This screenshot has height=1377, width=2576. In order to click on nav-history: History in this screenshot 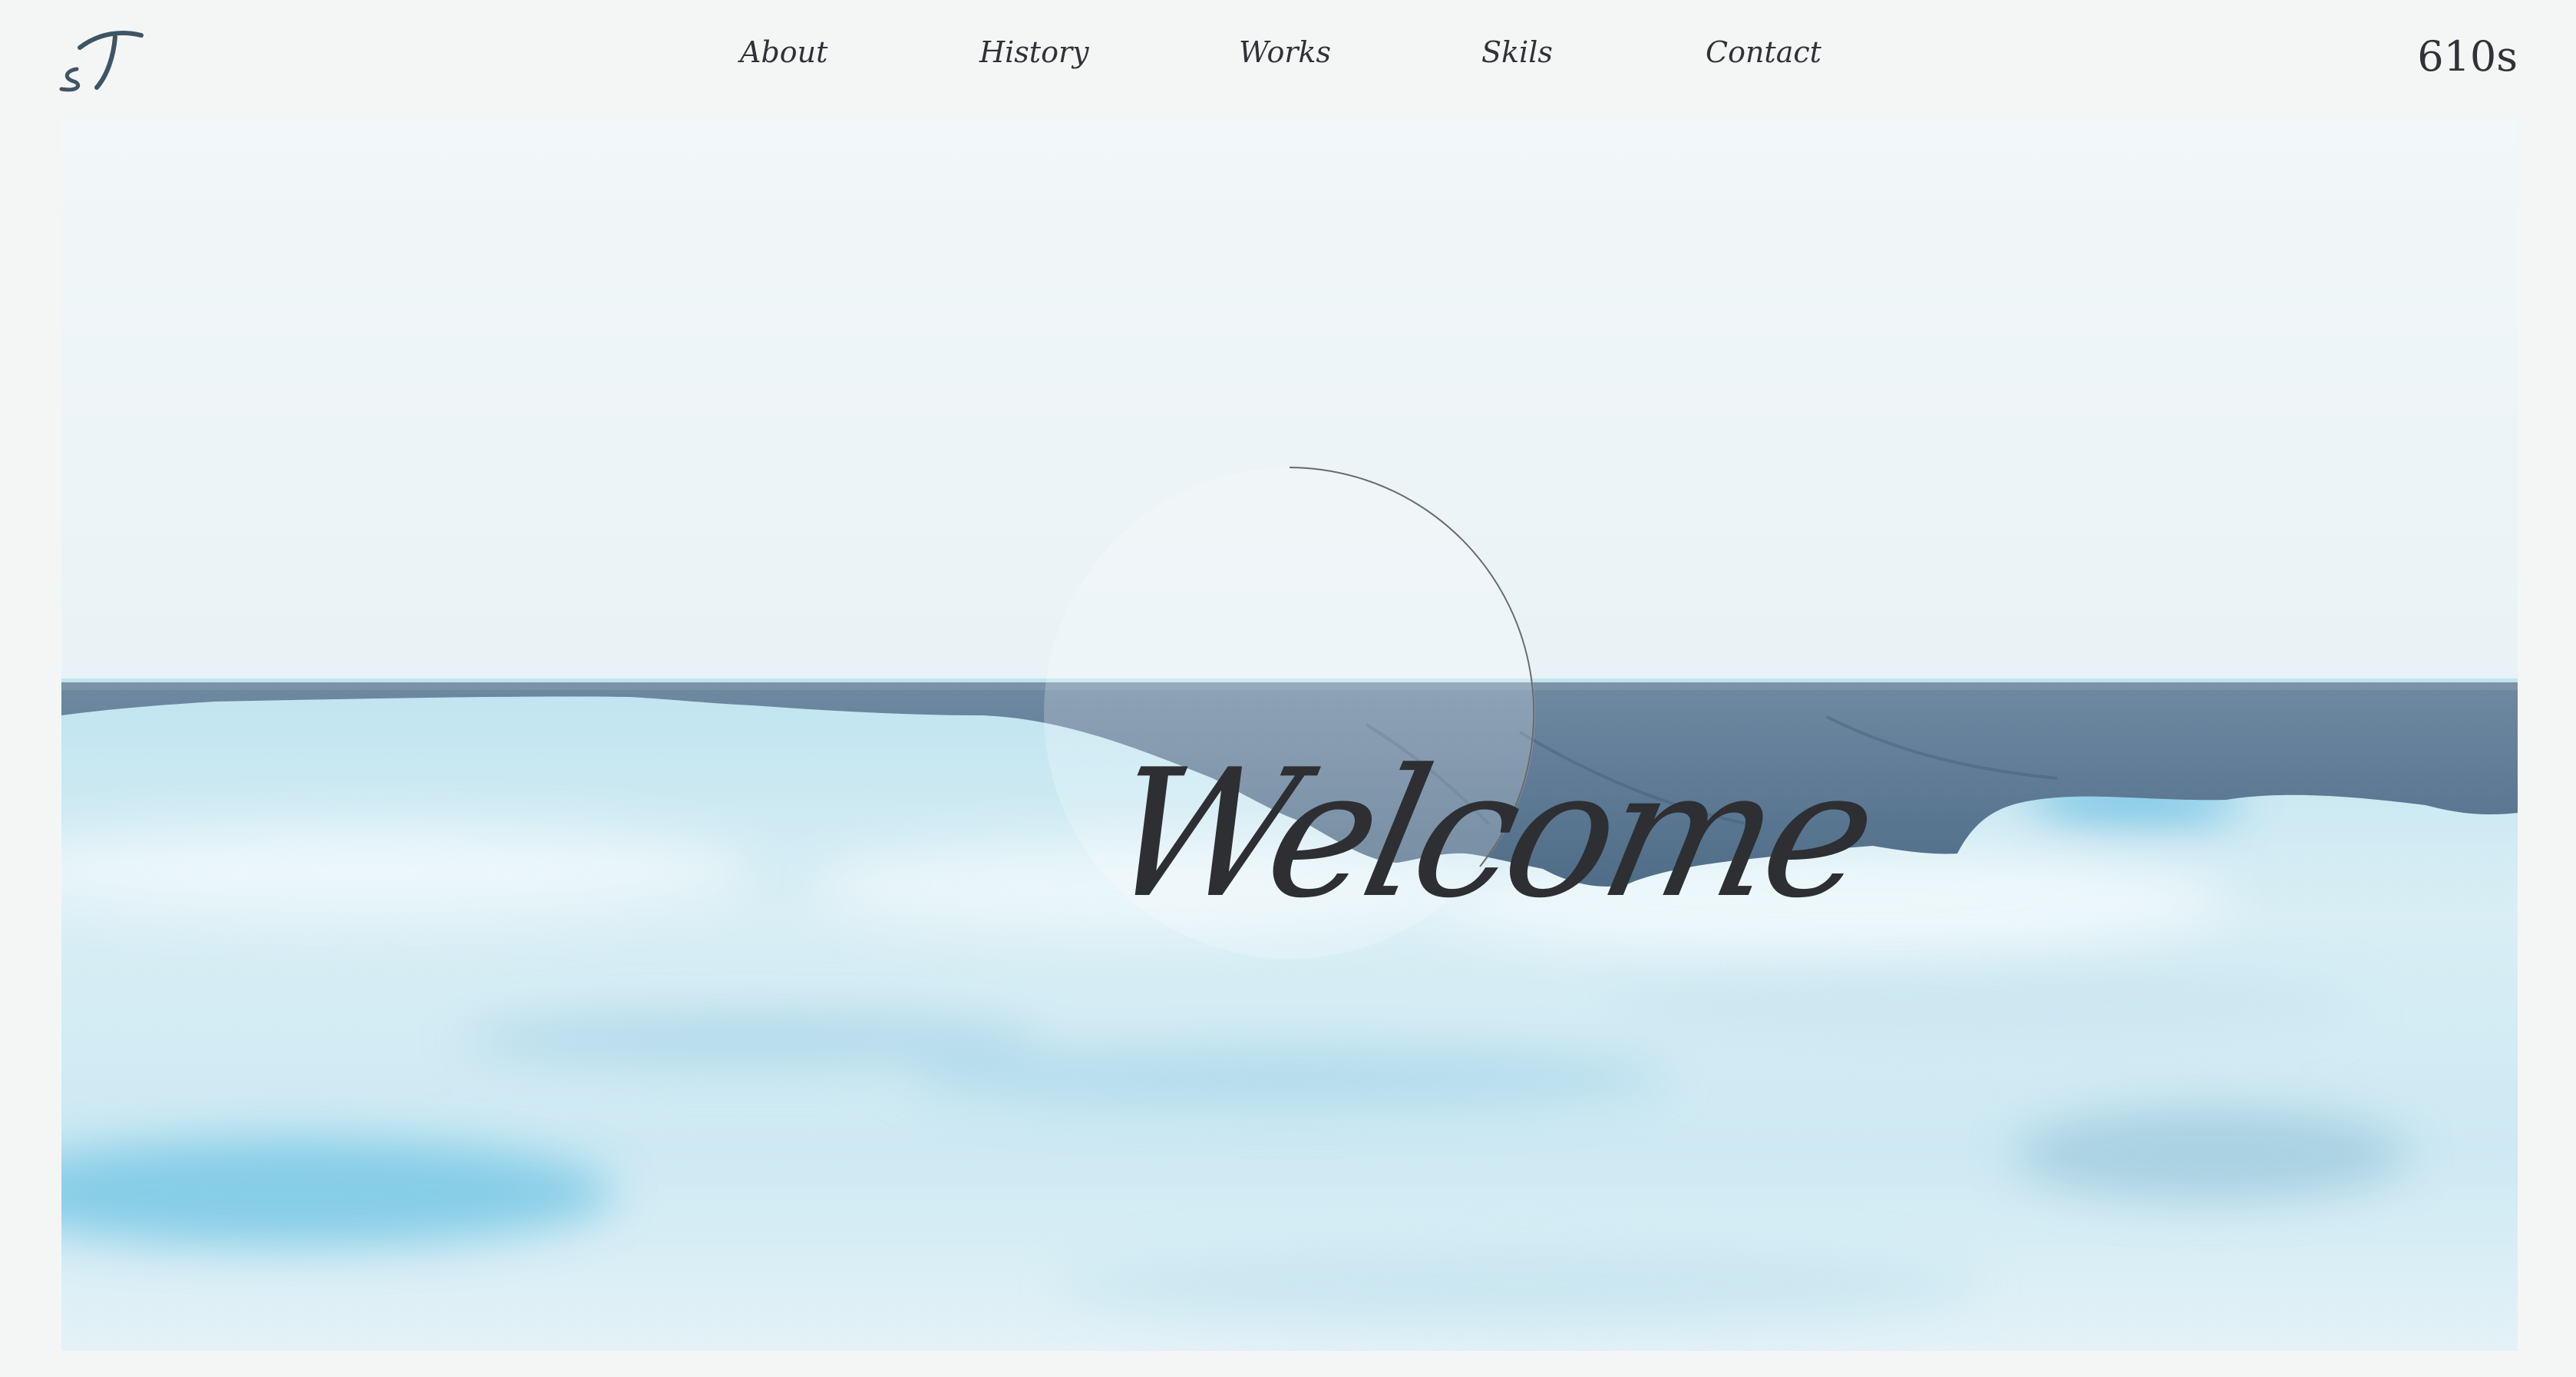, I will do `click(1034, 52)`.